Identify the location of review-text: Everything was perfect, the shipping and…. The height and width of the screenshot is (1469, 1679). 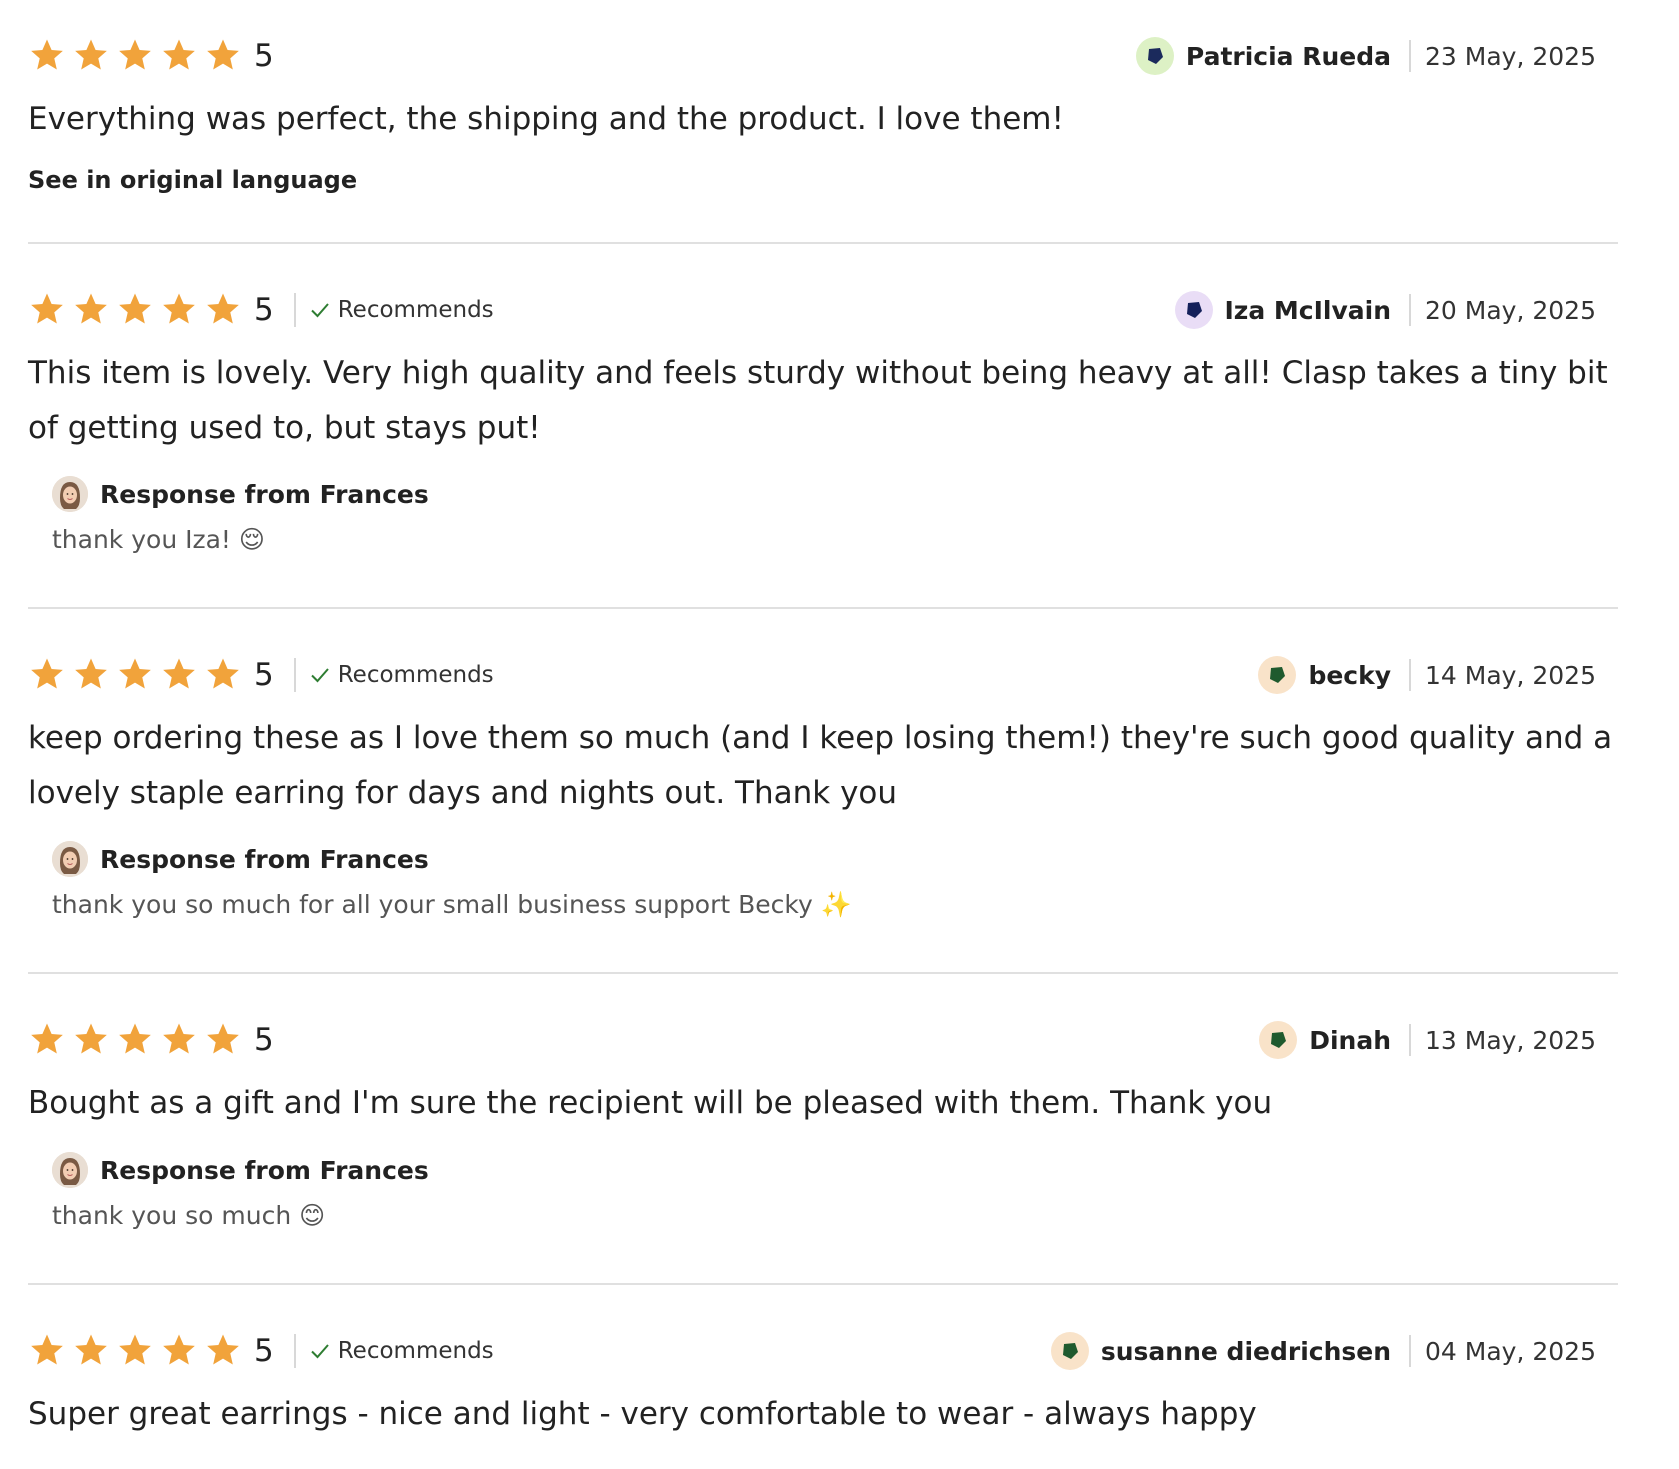
(546, 119).